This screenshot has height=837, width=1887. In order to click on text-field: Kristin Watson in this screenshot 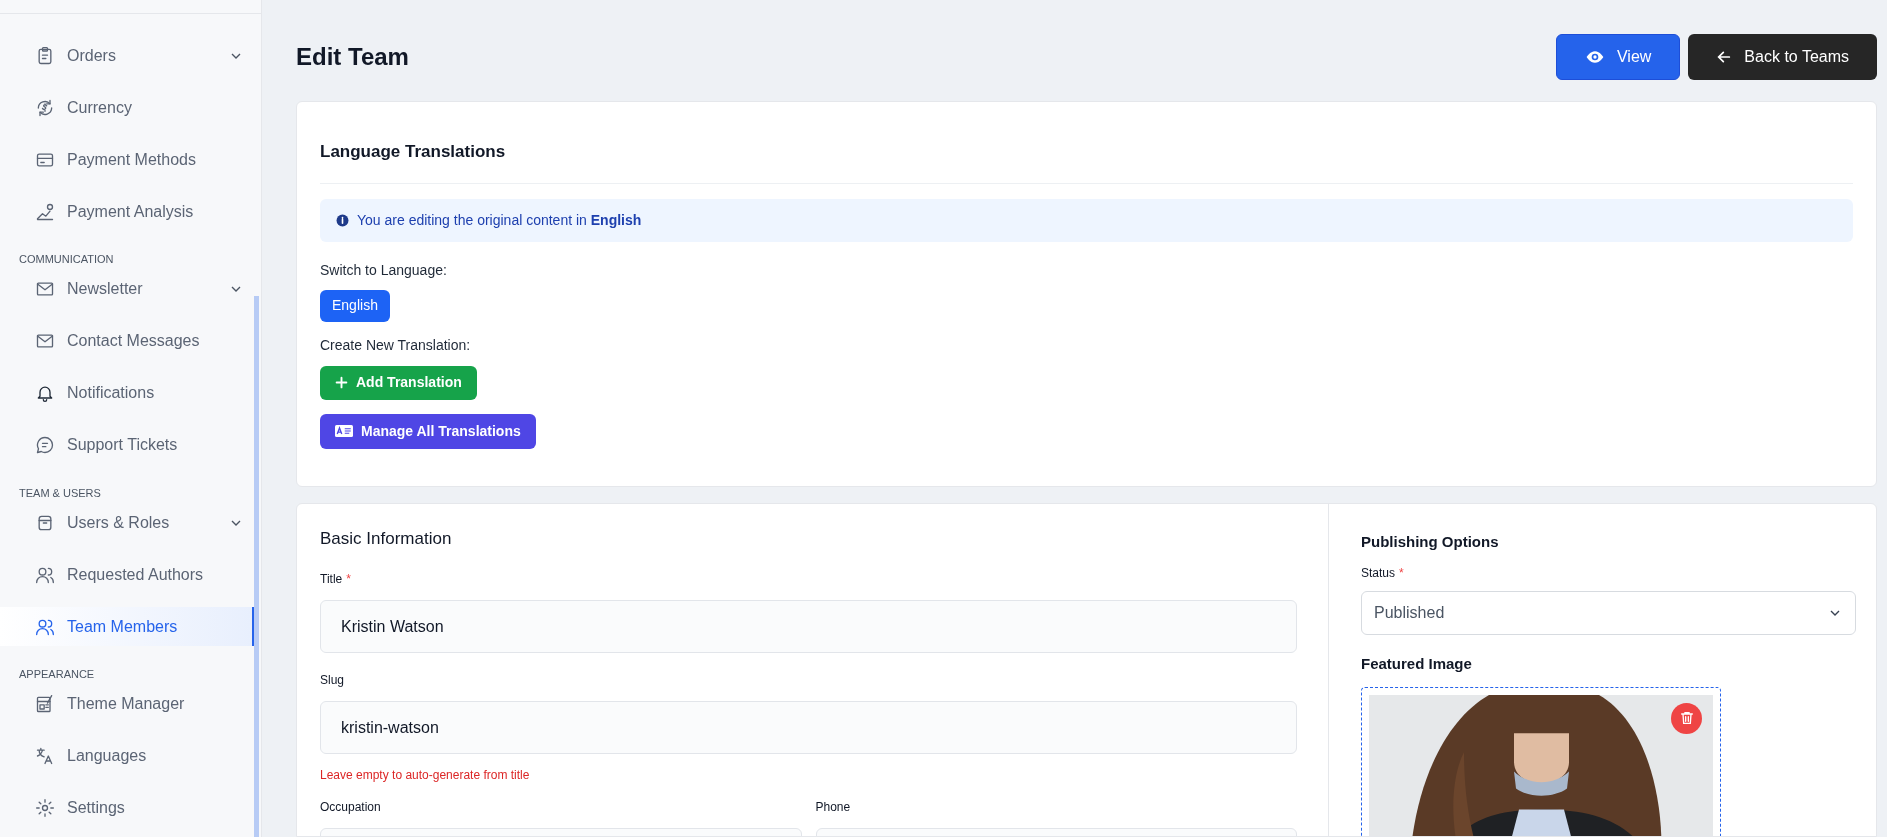, I will do `click(808, 626)`.